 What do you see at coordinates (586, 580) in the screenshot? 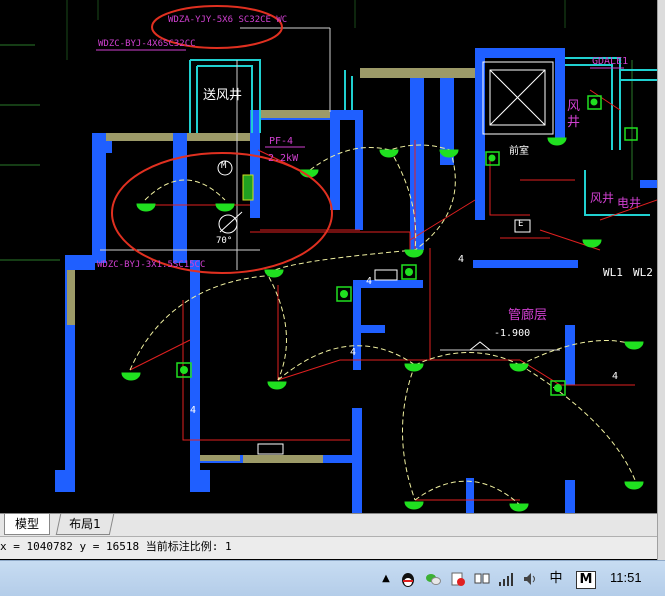
I see `ime-m-icon: M` at bounding box center [586, 580].